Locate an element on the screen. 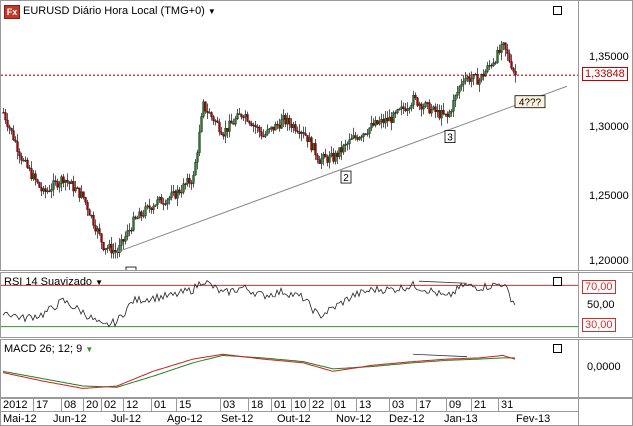 The height and width of the screenshot is (426, 633). chart-title: EURUSD Diário Hora Local (TMG+0) ▼ is located at coordinates (119, 11).